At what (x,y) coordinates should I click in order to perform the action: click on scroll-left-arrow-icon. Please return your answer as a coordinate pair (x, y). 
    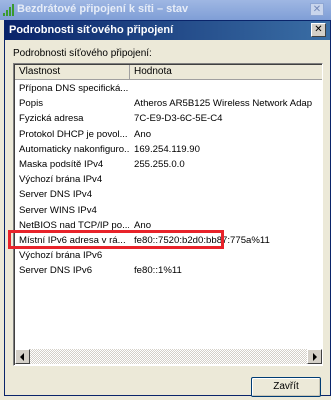
    Looking at the image, I should click on (22, 357).